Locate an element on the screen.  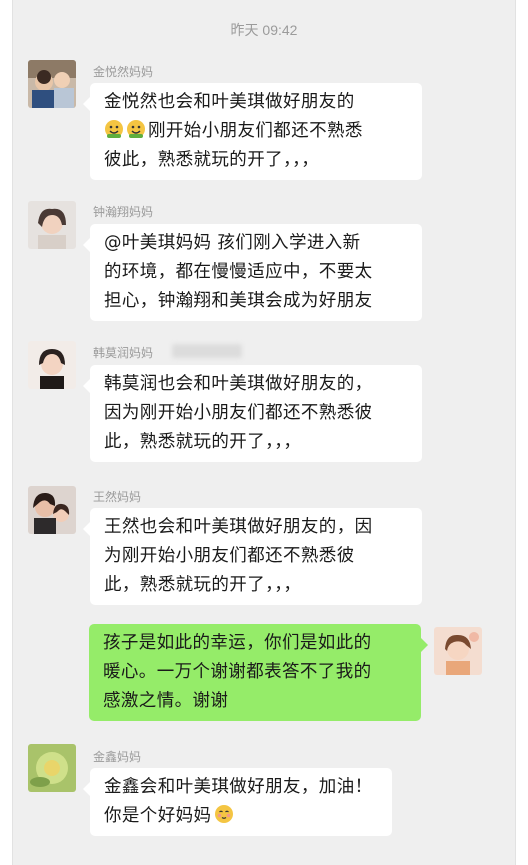
message-text: 刚开始小朋友们都还不熟悉 is located at coordinates (255, 131).